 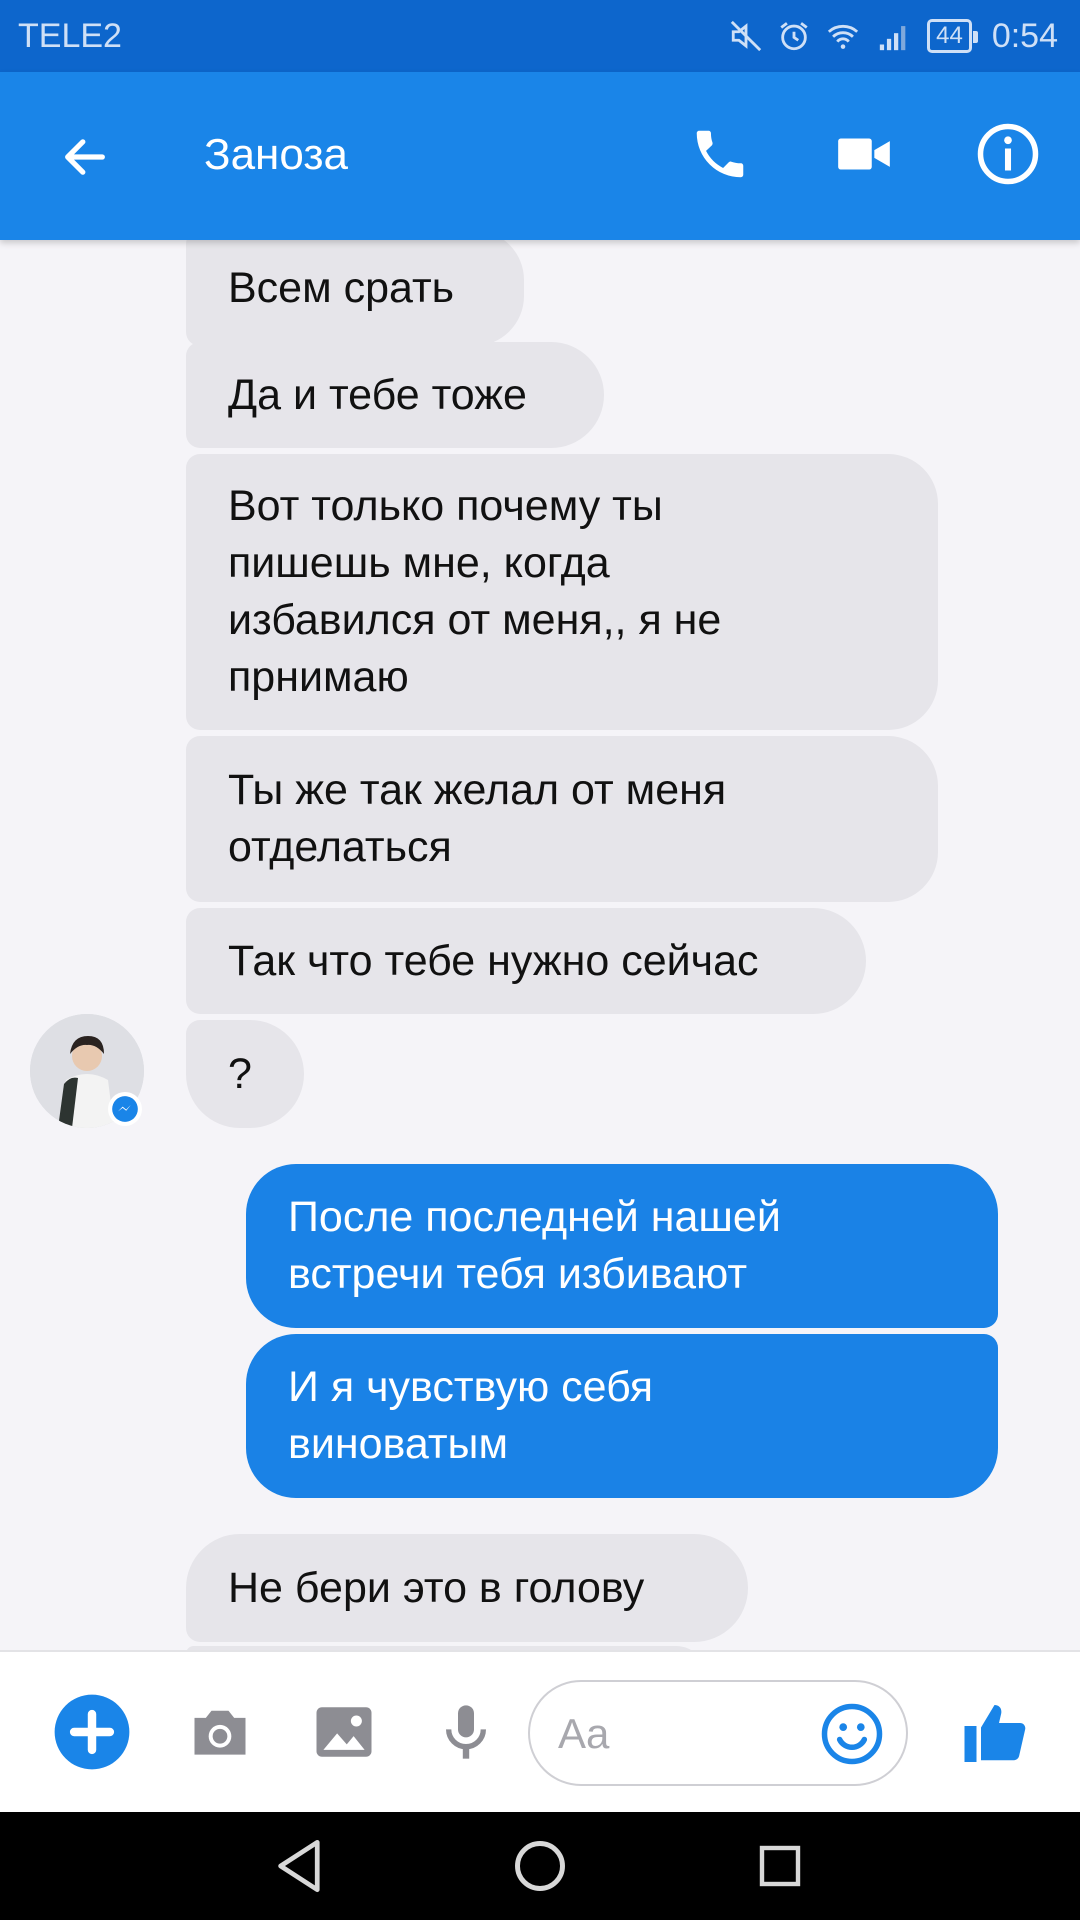 I want to click on message-line: виноватым, so click(x=398, y=1444).